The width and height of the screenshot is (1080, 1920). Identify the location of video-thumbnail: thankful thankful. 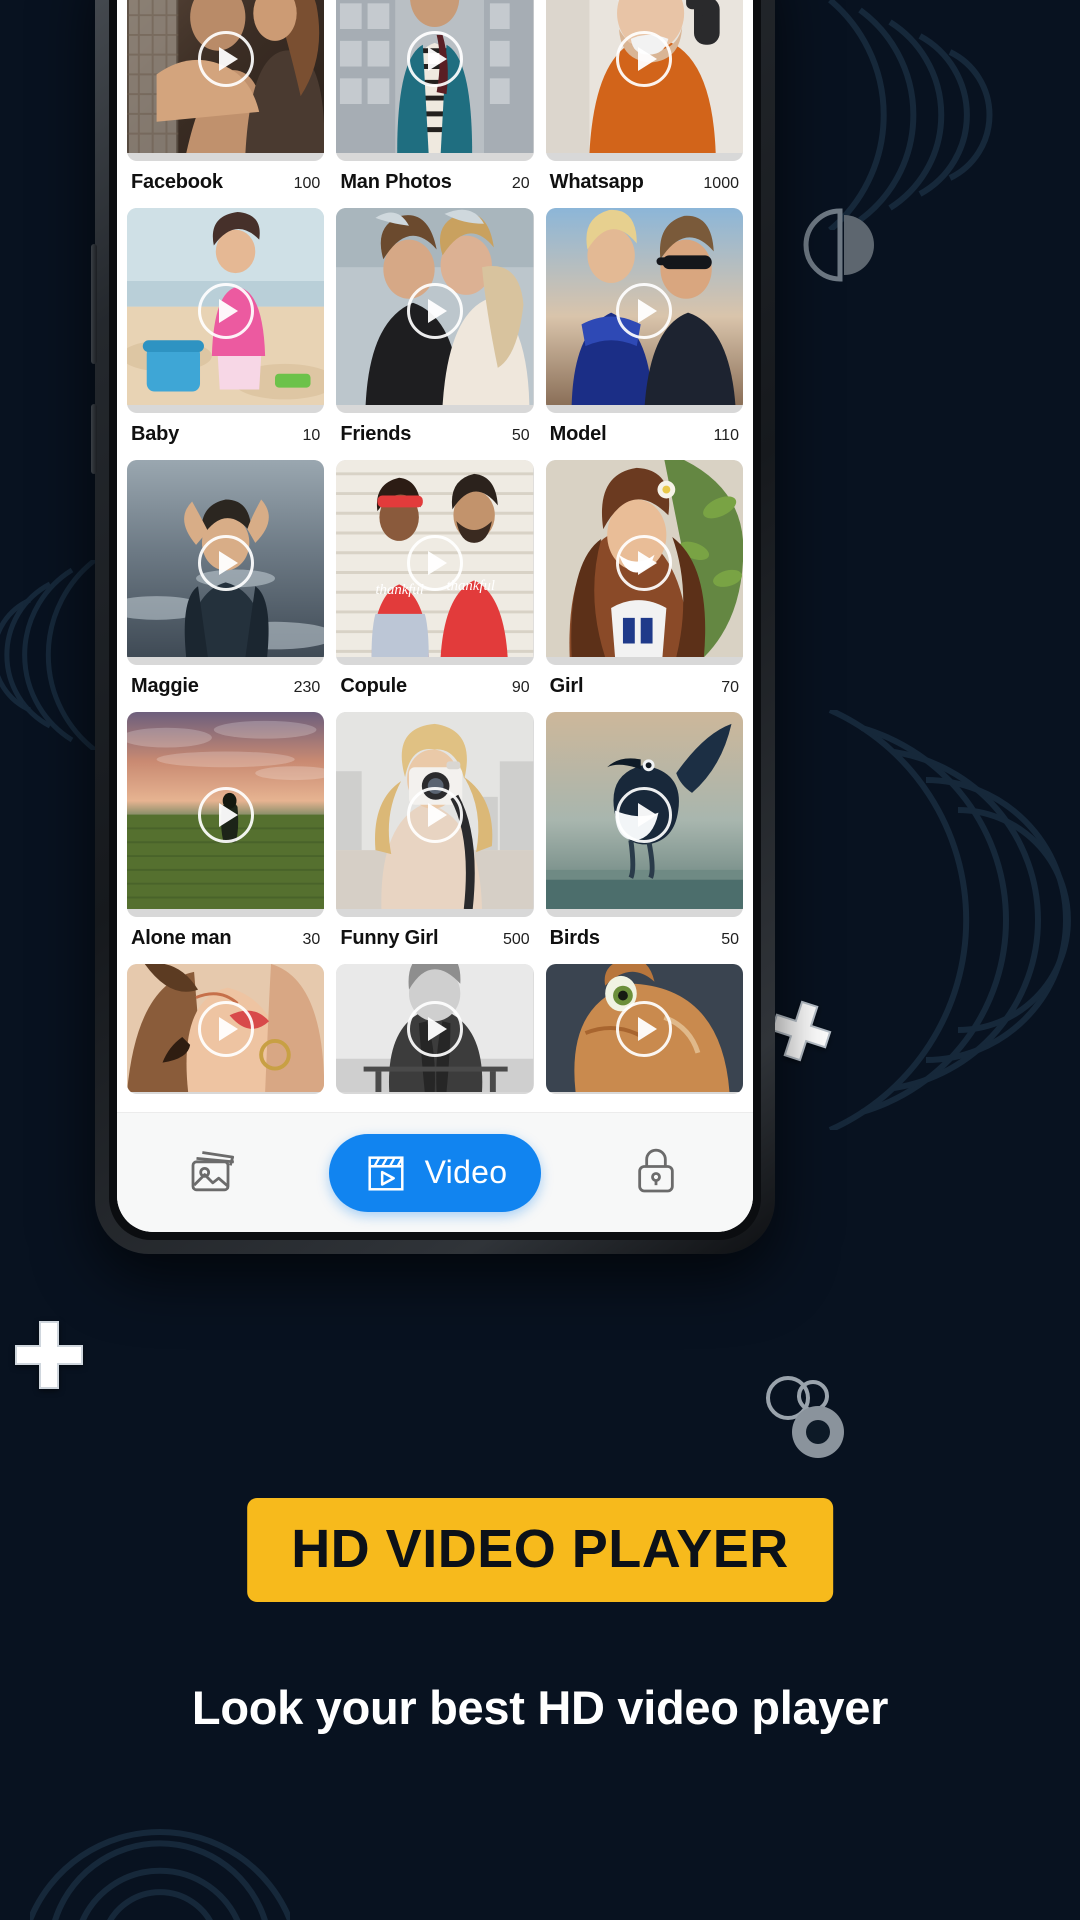
(435, 562).